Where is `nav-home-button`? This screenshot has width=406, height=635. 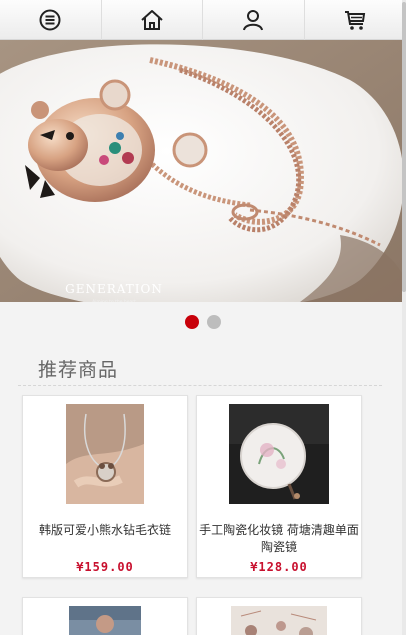
nav-home-button is located at coordinates (152, 20).